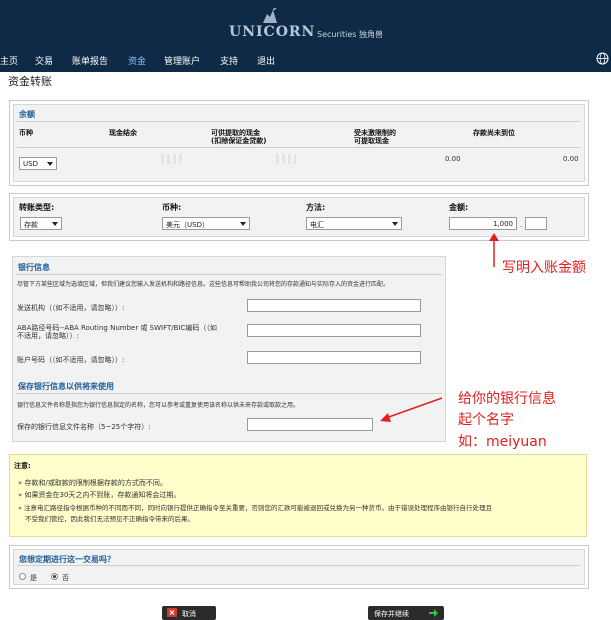  What do you see at coordinates (44, 60) in the screenshot?
I see `nav-trade: 交易` at bounding box center [44, 60].